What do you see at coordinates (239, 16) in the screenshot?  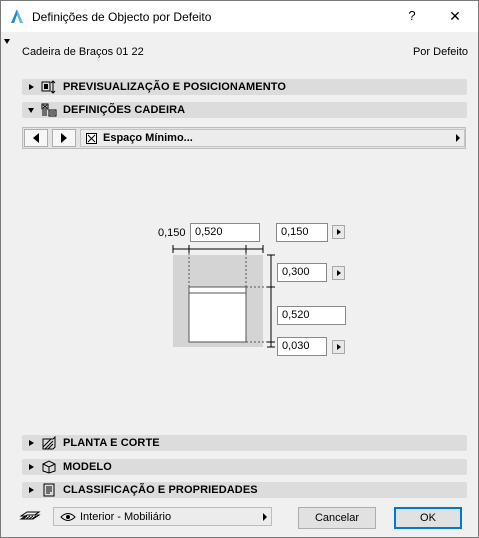 I see `title-bar: Definições de Objecto por Defeito ? ✕` at bounding box center [239, 16].